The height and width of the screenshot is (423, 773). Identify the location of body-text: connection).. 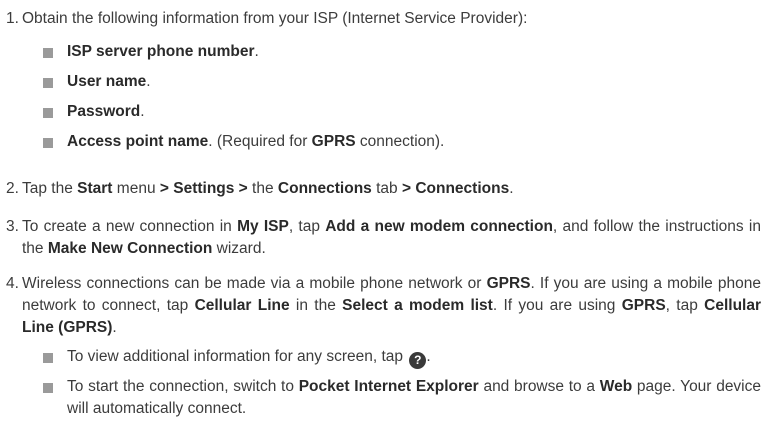
(400, 141).